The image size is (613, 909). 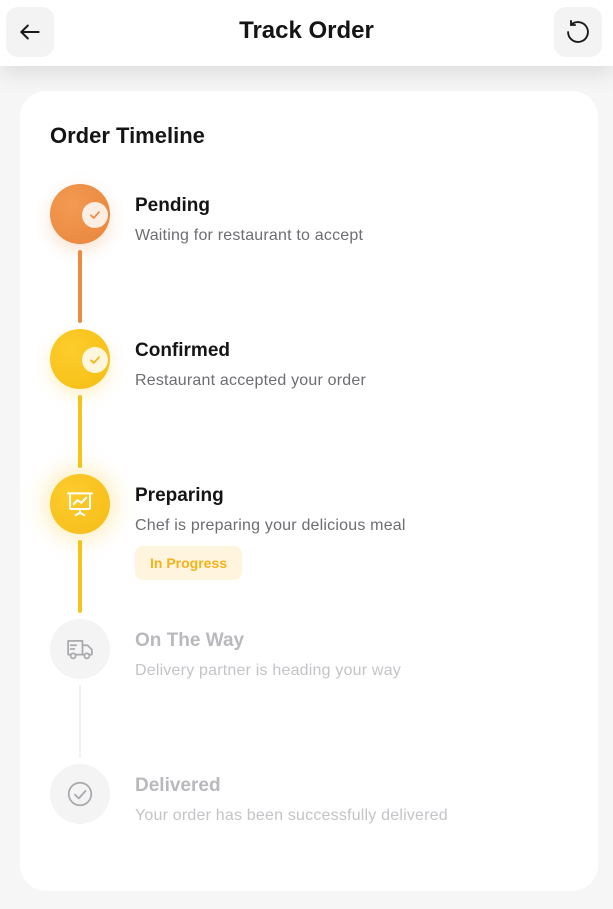 I want to click on presentation-chart-icon, so click(x=80, y=504).